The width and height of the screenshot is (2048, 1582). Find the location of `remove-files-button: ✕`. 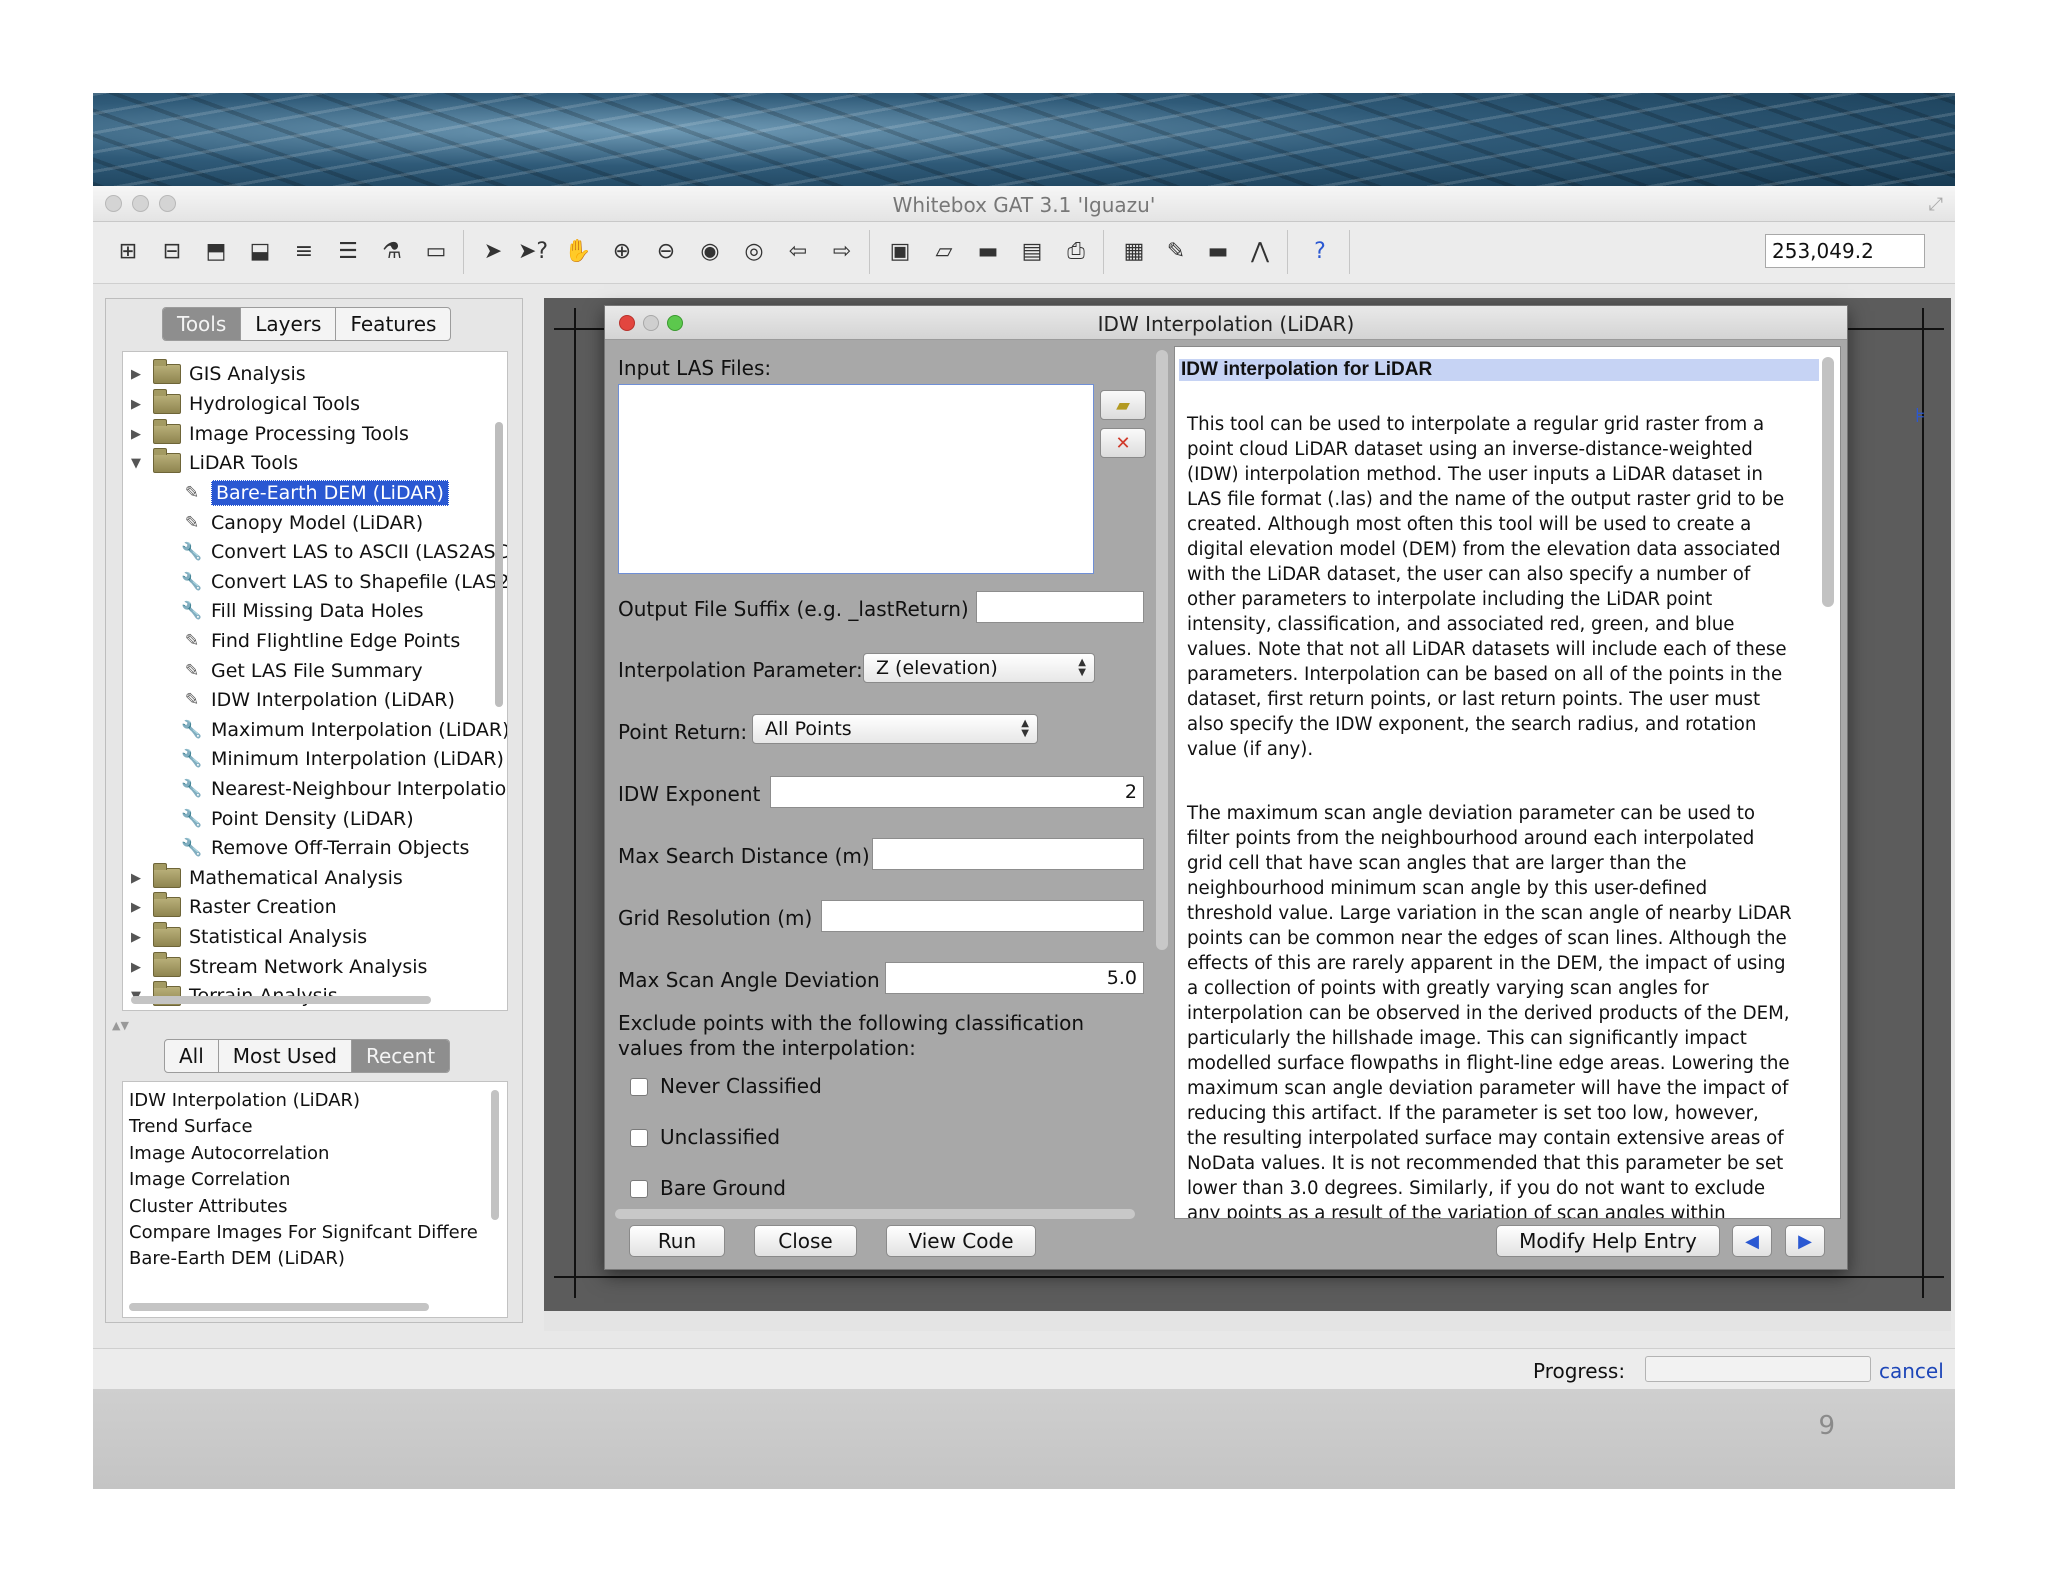

remove-files-button: ✕ is located at coordinates (1123, 443).